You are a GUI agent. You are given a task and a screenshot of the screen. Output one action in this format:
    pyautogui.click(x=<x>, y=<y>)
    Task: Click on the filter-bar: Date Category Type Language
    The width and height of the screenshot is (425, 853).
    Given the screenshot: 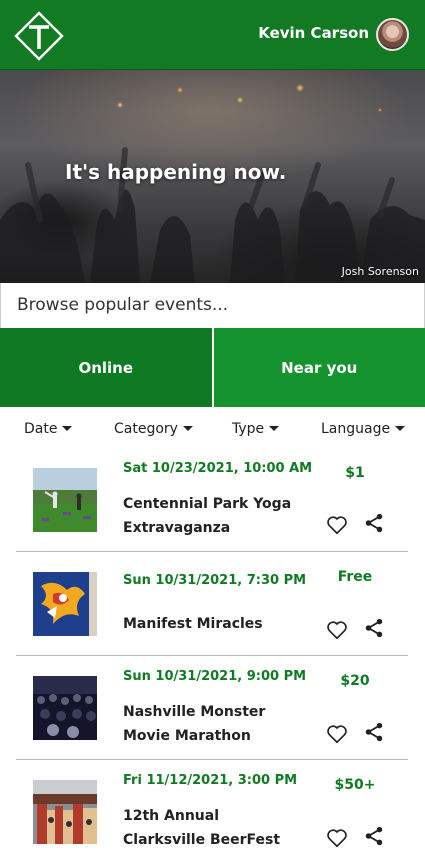 What is the action you would take?
    pyautogui.click(x=212, y=428)
    